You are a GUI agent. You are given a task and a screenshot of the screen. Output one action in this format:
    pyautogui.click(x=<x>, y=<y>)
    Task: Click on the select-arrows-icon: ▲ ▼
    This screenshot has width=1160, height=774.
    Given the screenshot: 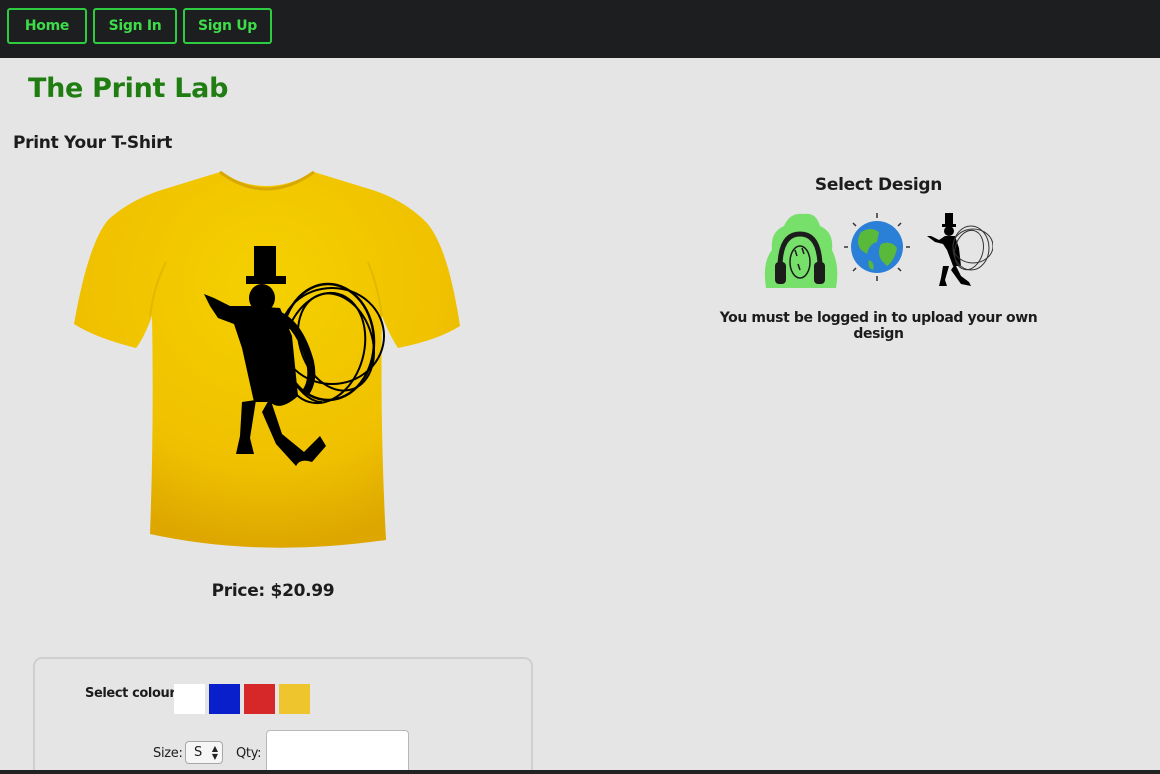 What is the action you would take?
    pyautogui.click(x=214, y=752)
    